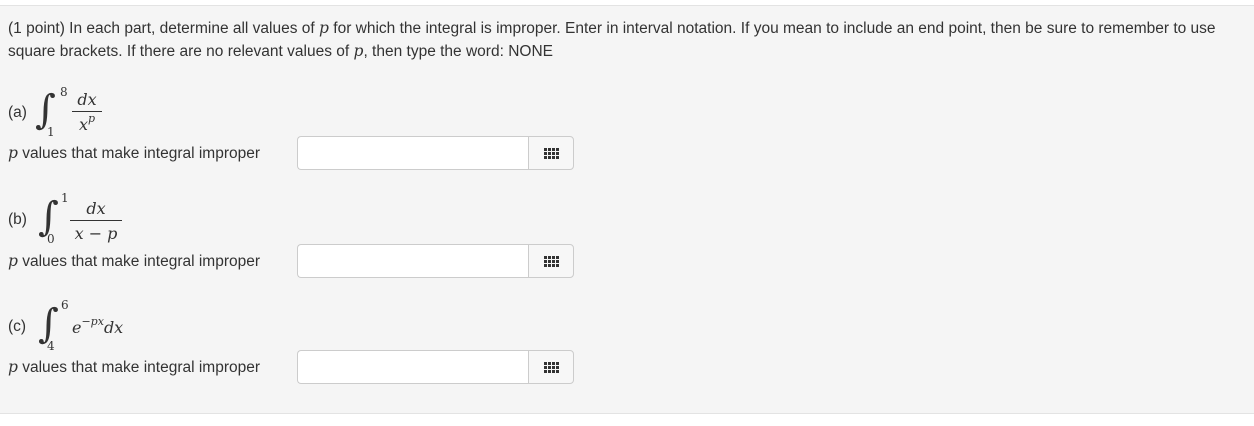 The height and width of the screenshot is (426, 1254). I want to click on integrand-dx: dx, so click(113, 327).